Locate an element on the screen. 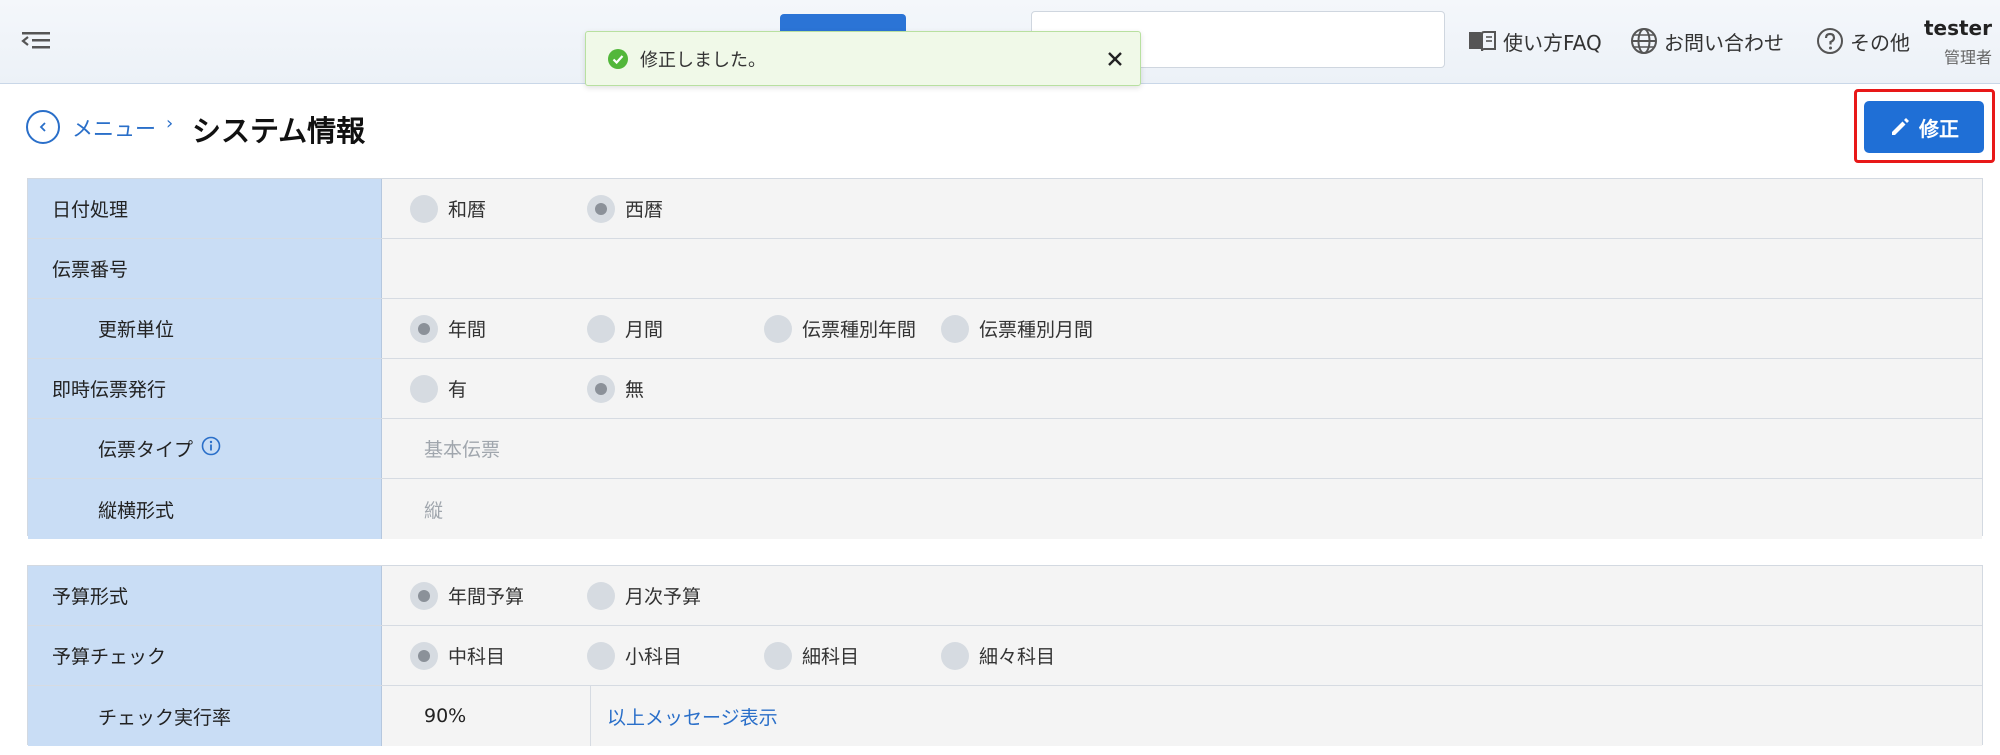 This screenshot has height=755, width=2000. help-circle-icon is located at coordinates (1830, 41).